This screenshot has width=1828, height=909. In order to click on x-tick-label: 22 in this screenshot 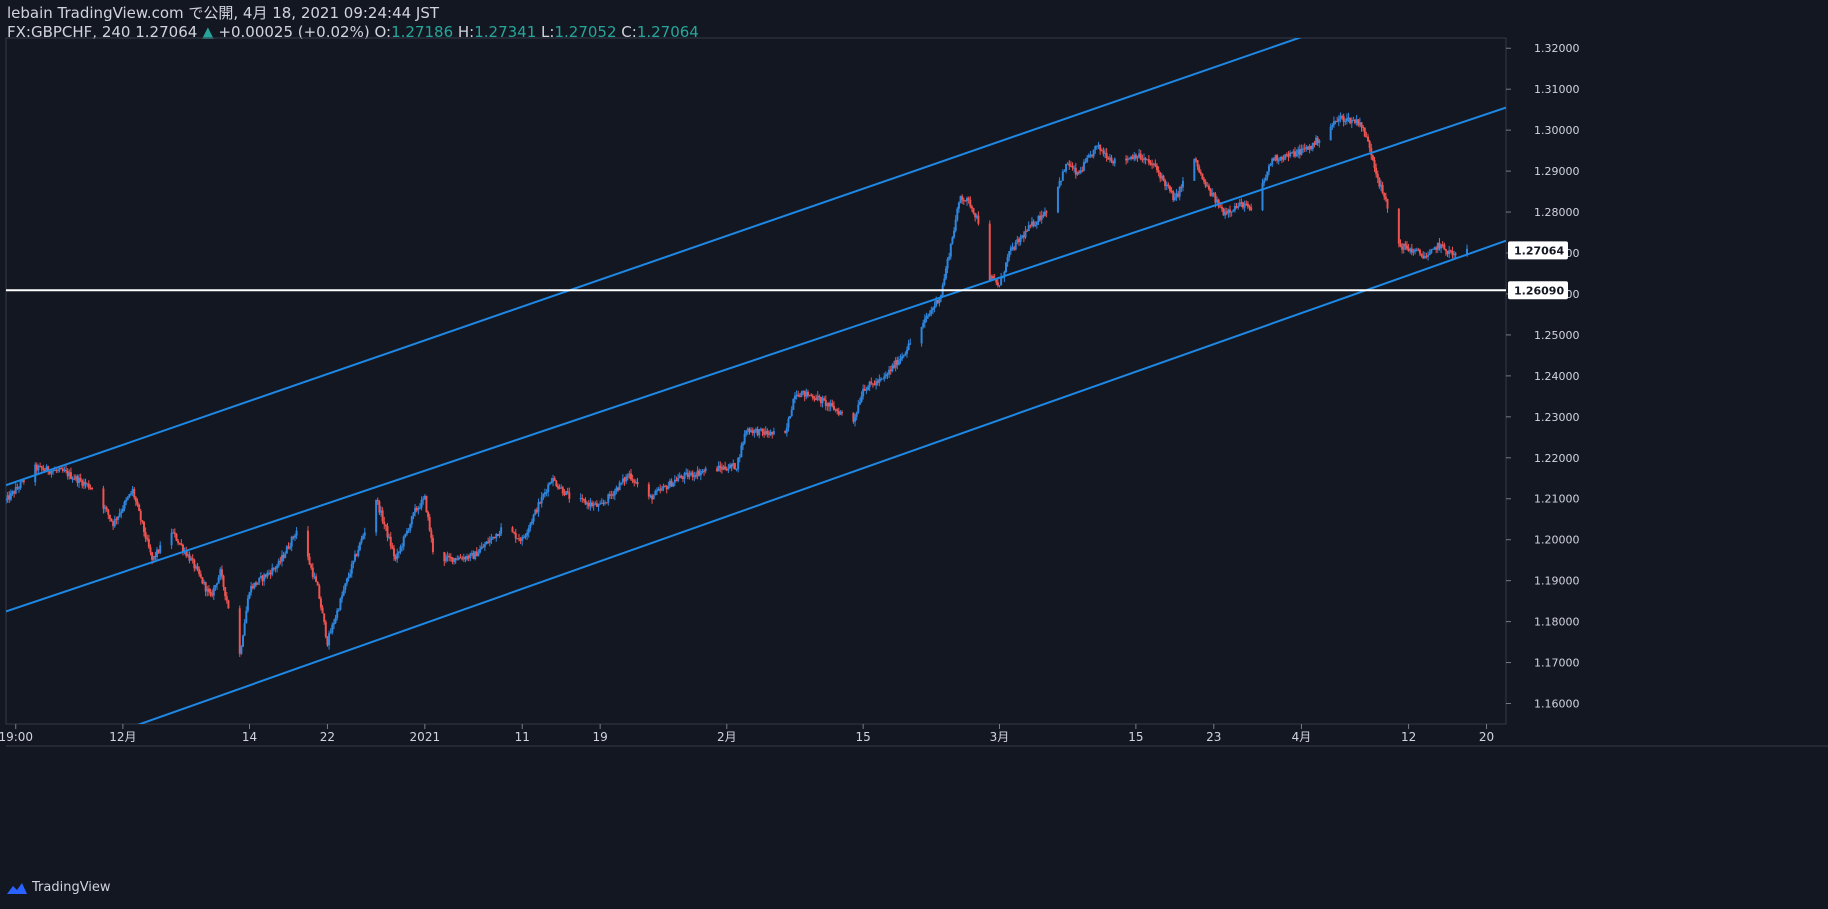, I will do `click(327, 737)`.